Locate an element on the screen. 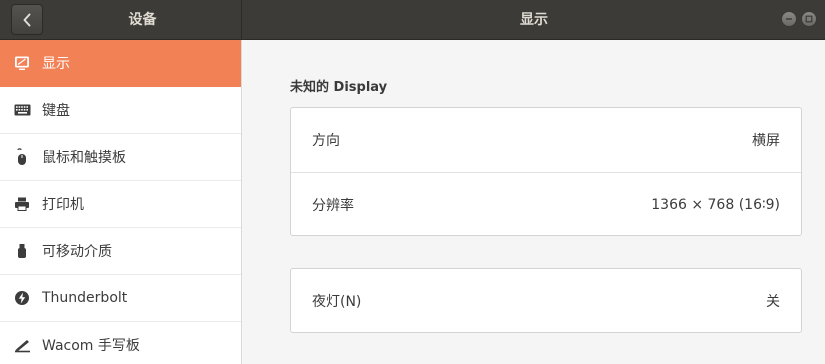 The image size is (825, 364). minimize-button is located at coordinates (789, 19).